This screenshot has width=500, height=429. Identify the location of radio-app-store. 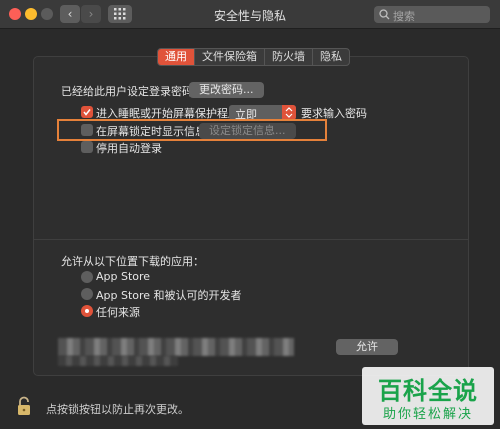
(87, 277).